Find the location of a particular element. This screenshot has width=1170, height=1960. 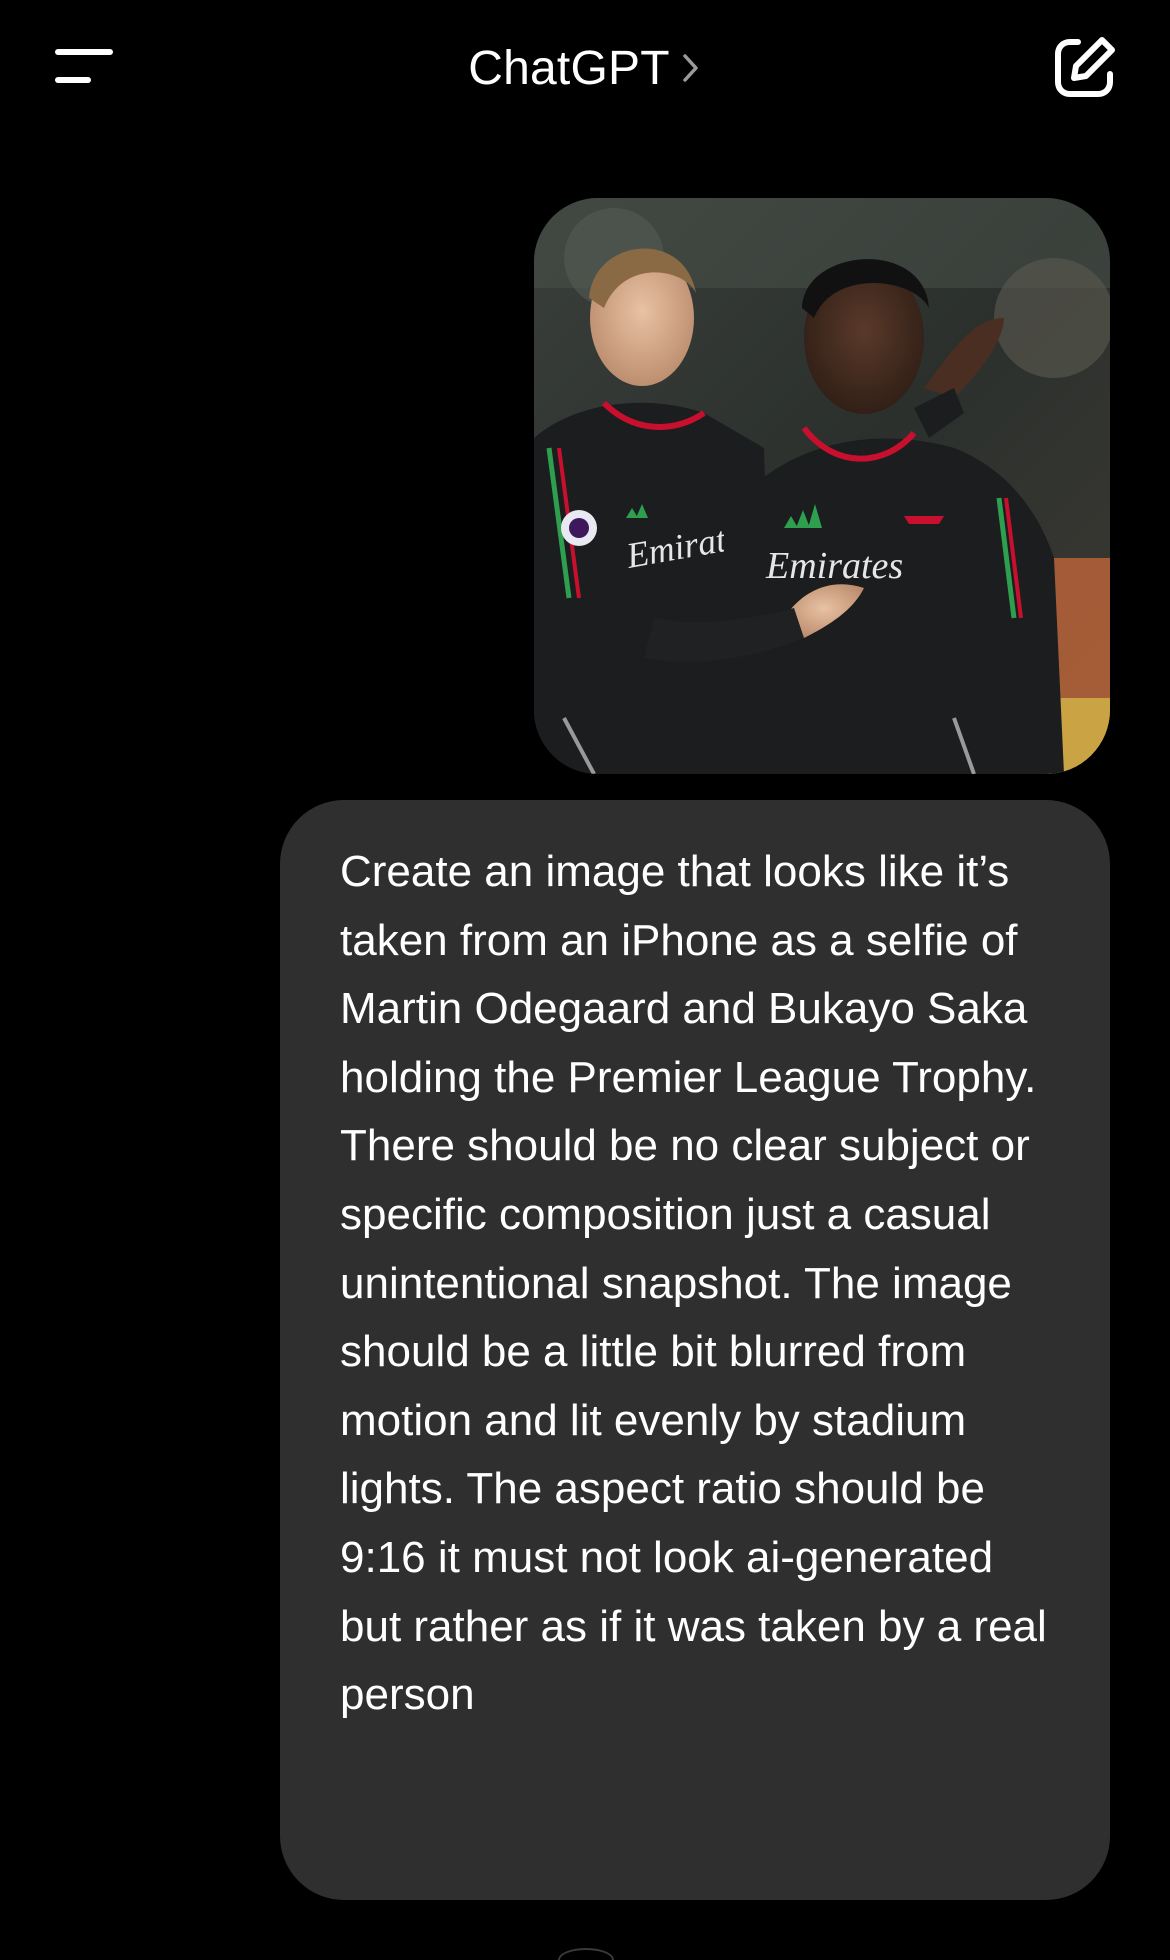

football-players-photo: Emirates Emirates is located at coordinates (822, 486).